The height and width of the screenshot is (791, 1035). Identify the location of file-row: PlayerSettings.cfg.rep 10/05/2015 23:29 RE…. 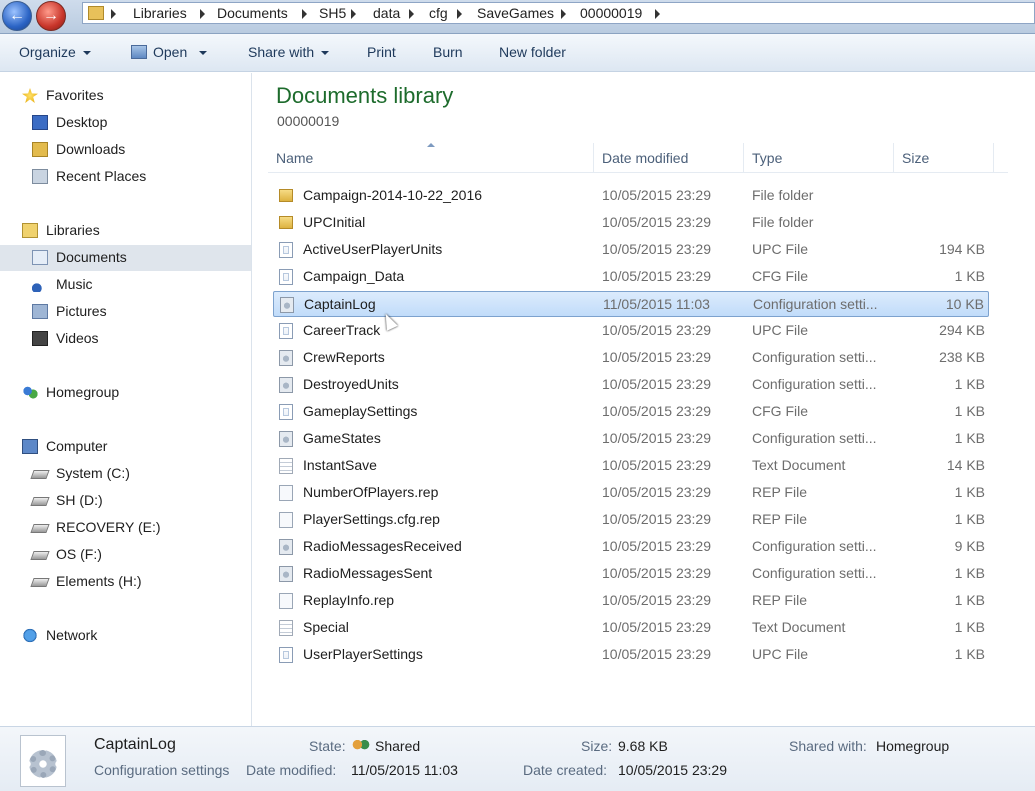
(631, 520).